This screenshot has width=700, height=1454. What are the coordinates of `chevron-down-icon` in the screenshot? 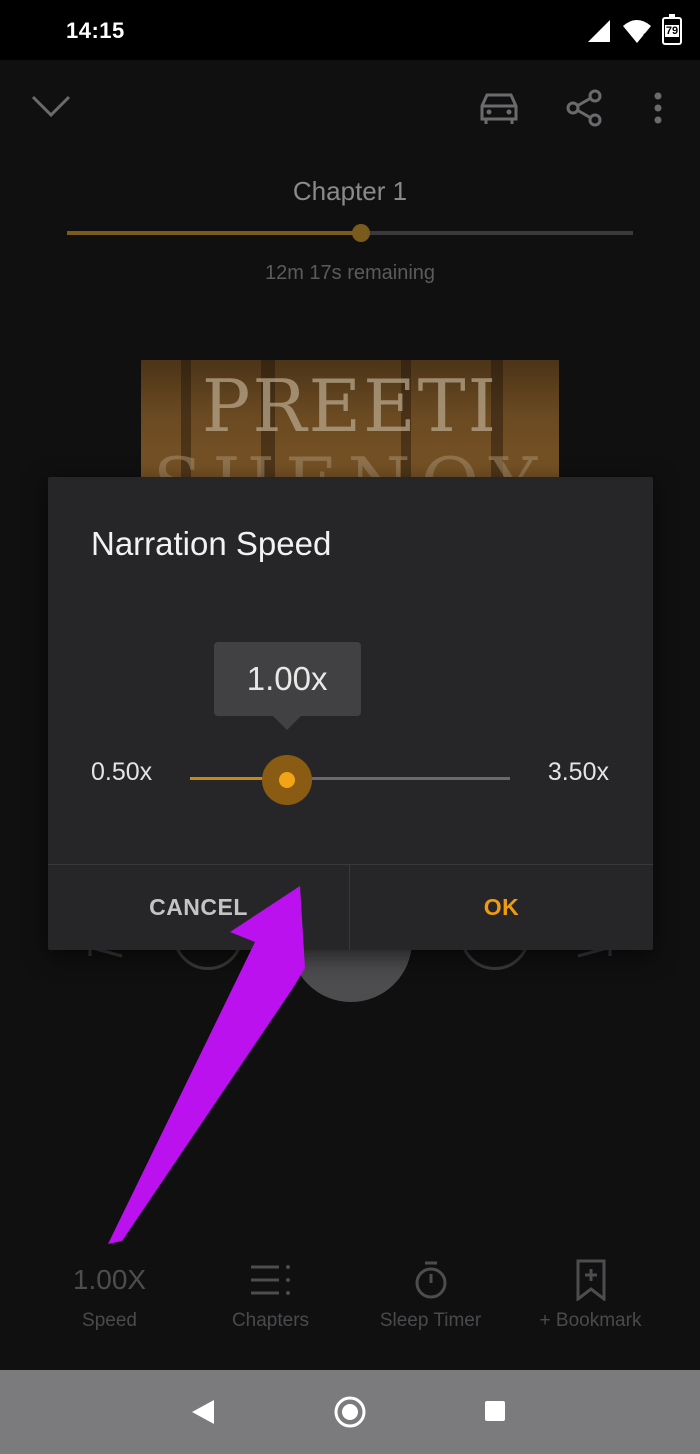 It's located at (51, 107).